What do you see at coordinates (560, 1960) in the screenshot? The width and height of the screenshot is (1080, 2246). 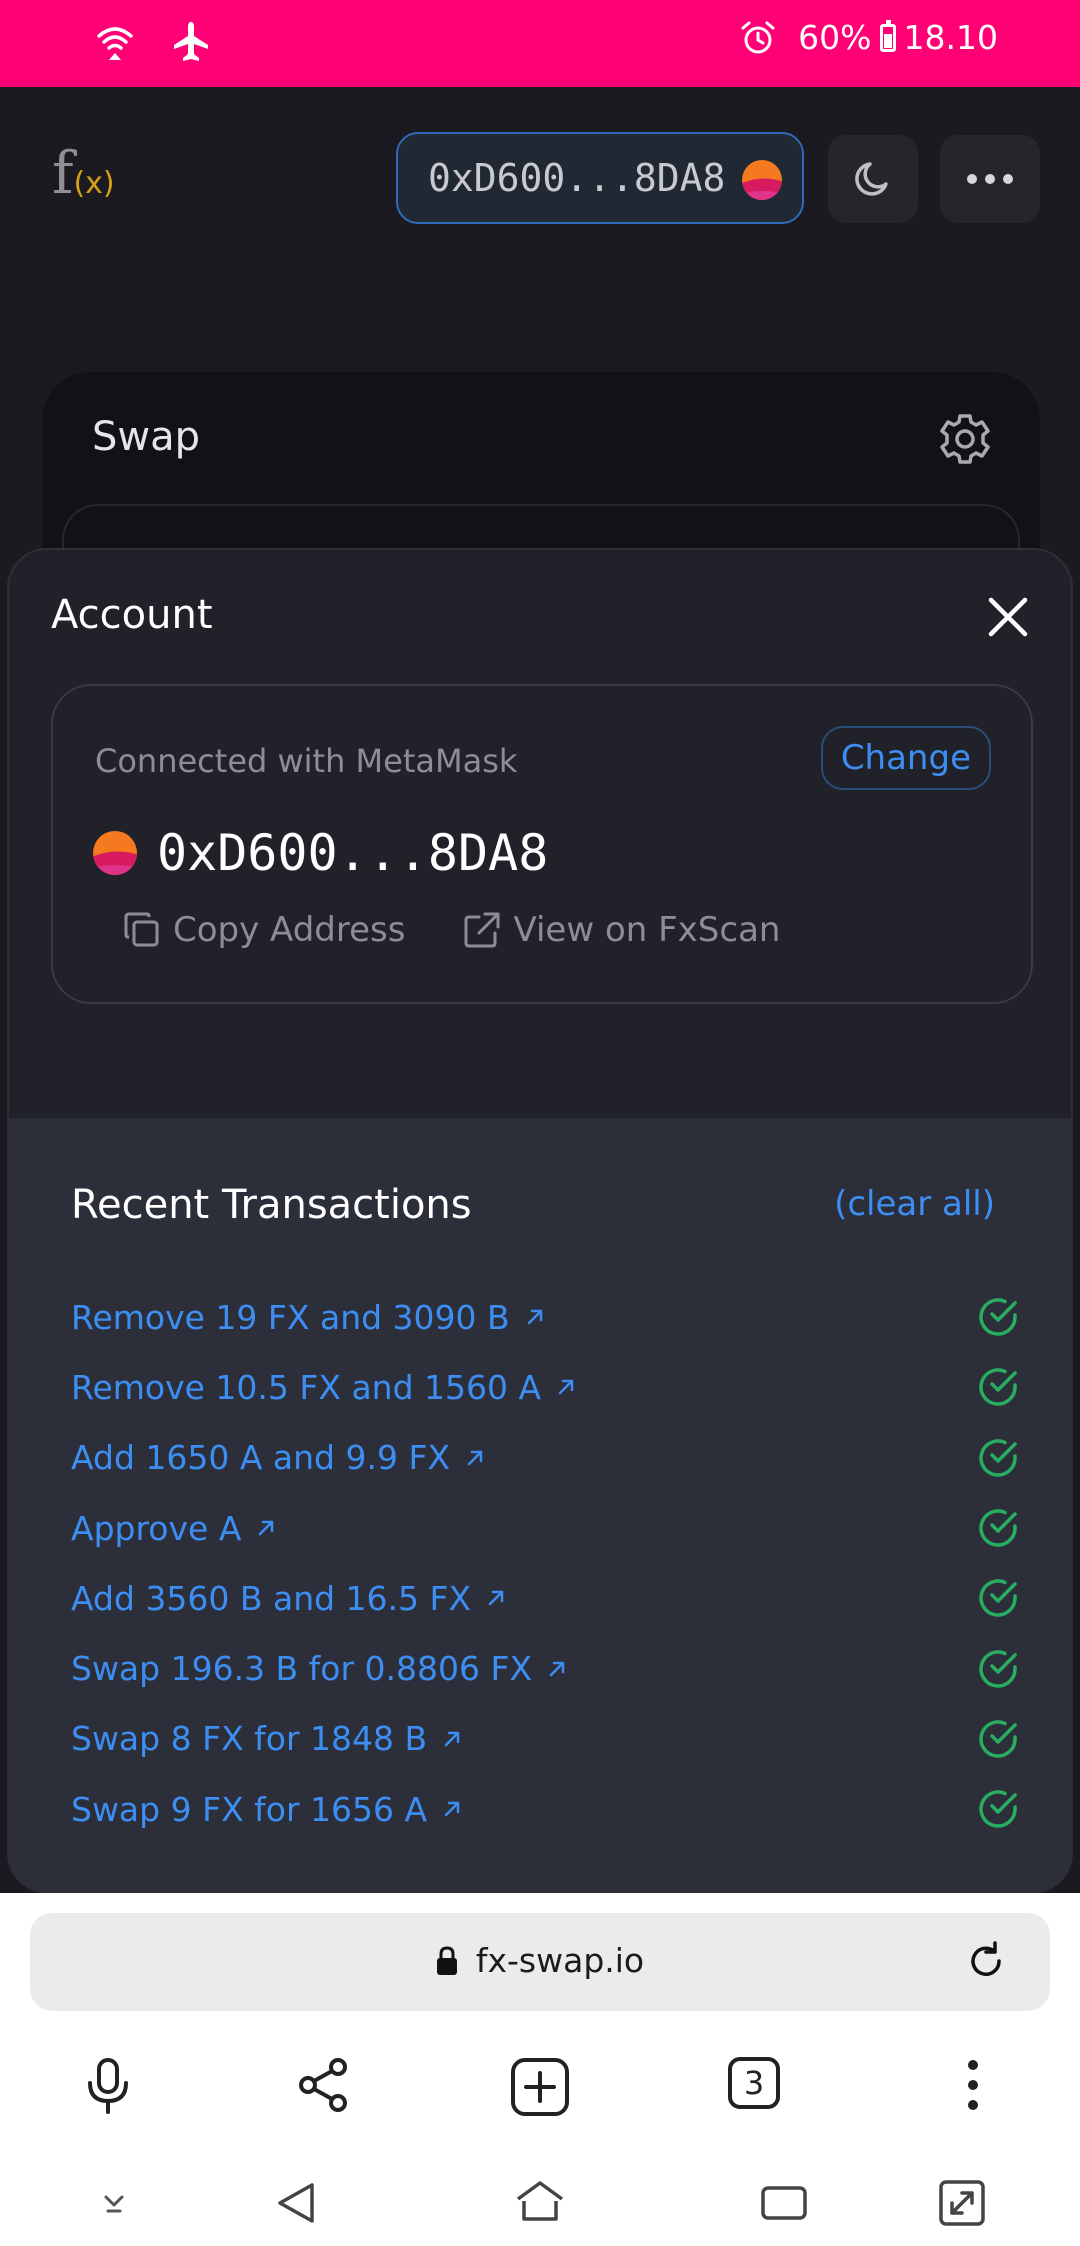 I see `url-text: fx-swap.io` at bounding box center [560, 1960].